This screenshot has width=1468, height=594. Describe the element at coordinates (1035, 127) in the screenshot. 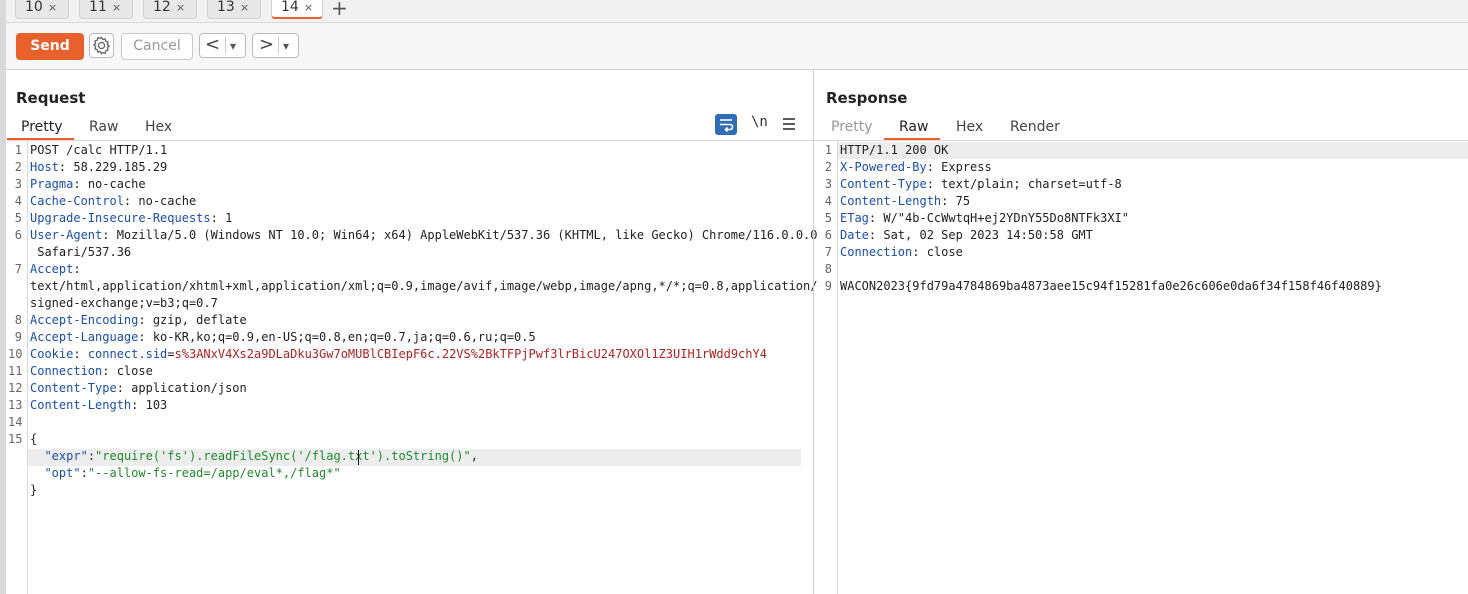

I see `tab-render: Render` at that location.